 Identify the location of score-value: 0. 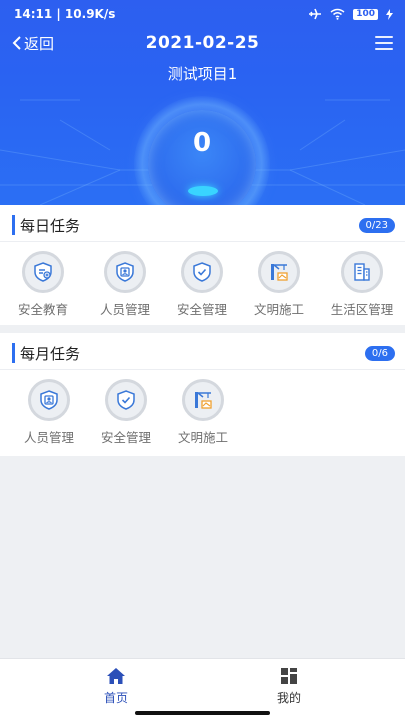
(202, 143).